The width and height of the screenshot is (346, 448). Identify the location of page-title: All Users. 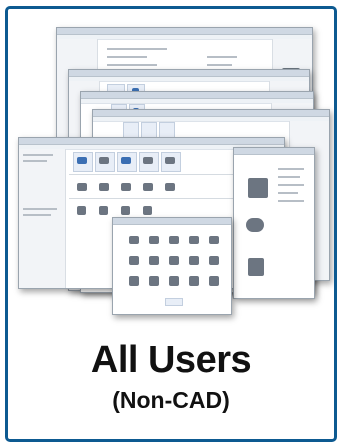
(171, 360).